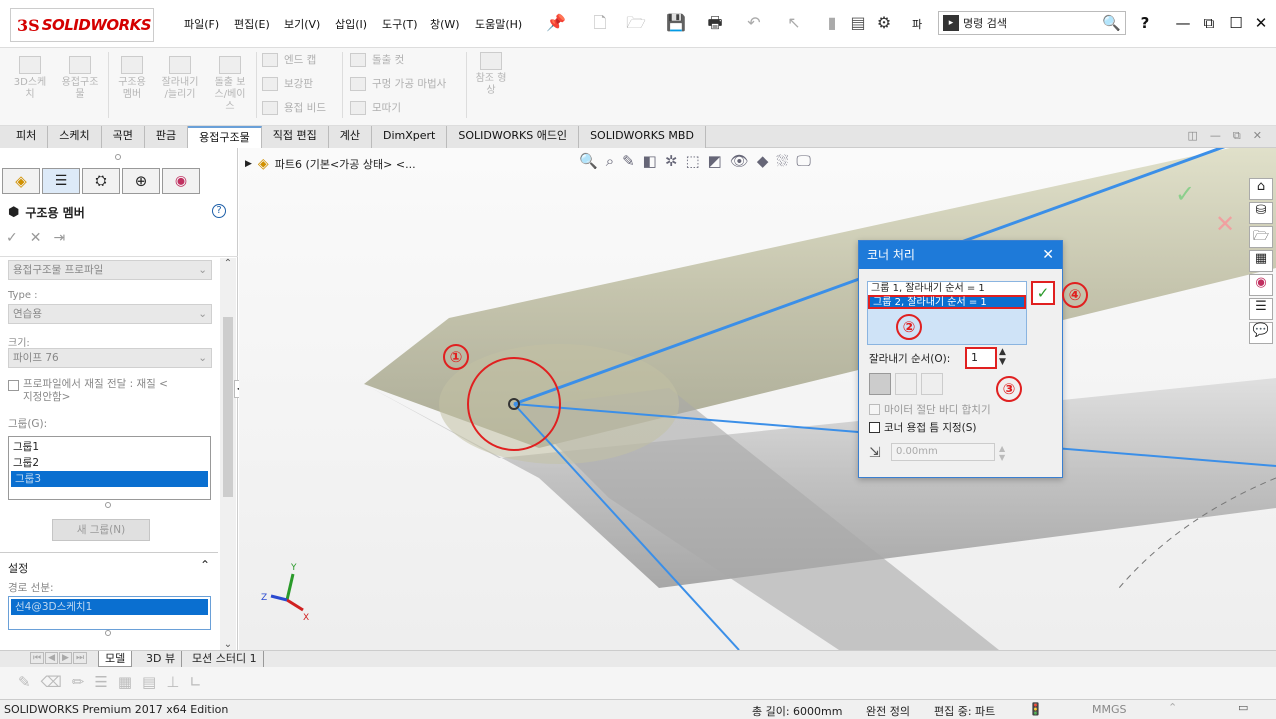  What do you see at coordinates (832, 23) in the screenshot?
I see `rebuild-icon: ▮` at bounding box center [832, 23].